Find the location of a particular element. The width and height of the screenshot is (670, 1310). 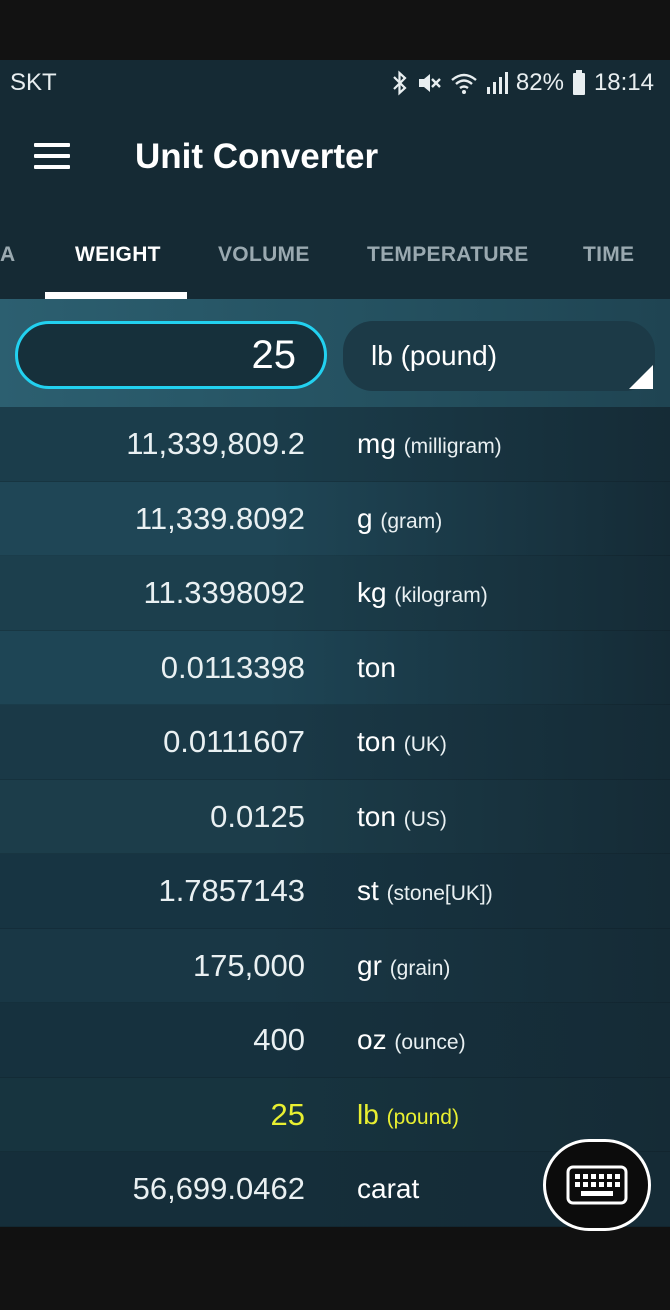

result-value: 56,699.0462 is located at coordinates (218, 1188).